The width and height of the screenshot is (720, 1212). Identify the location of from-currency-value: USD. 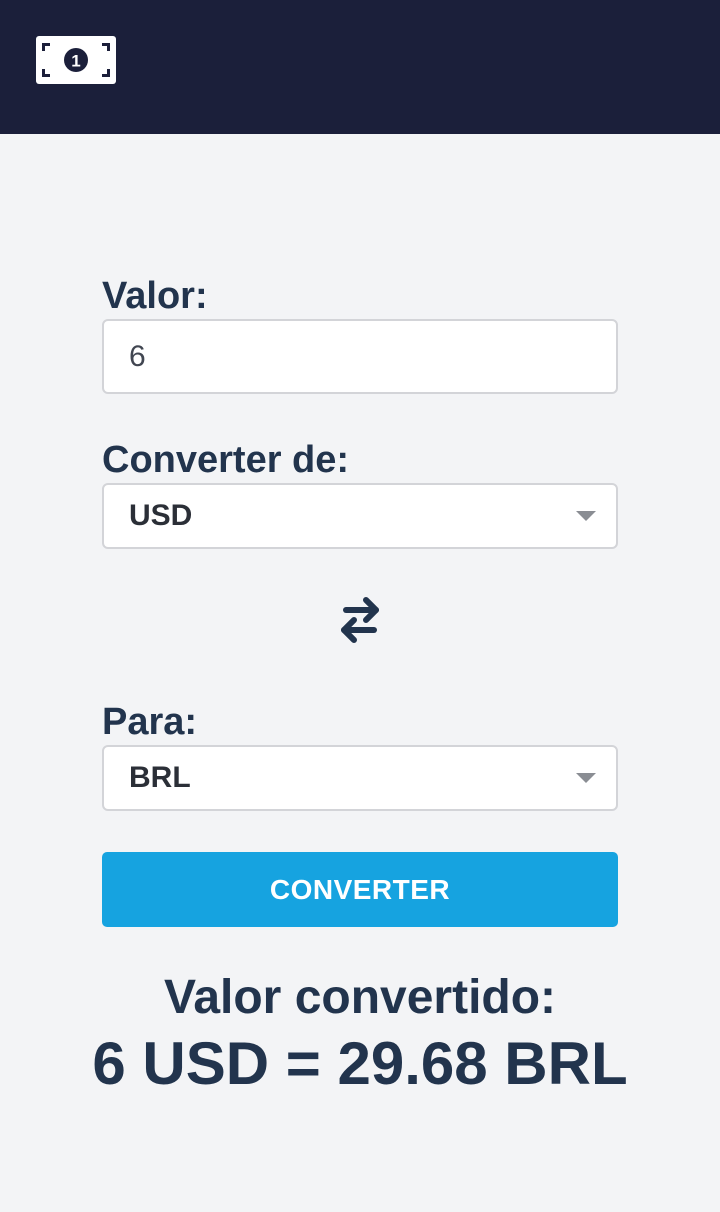
(161, 515).